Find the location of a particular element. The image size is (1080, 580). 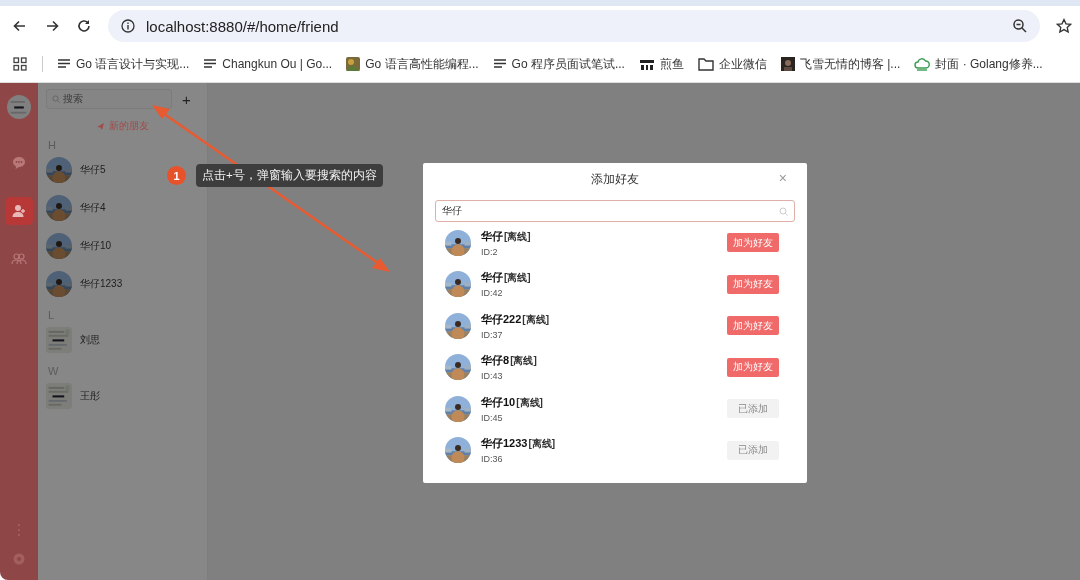

contact-item: 华仔1233 is located at coordinates (84, 284).